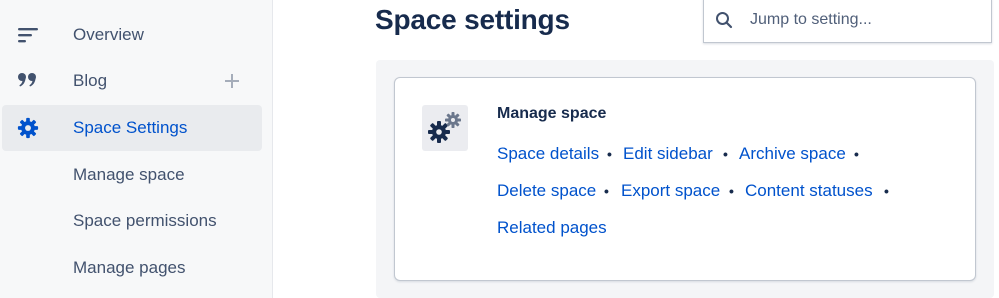  I want to click on page-title: Space settings, so click(472, 19).